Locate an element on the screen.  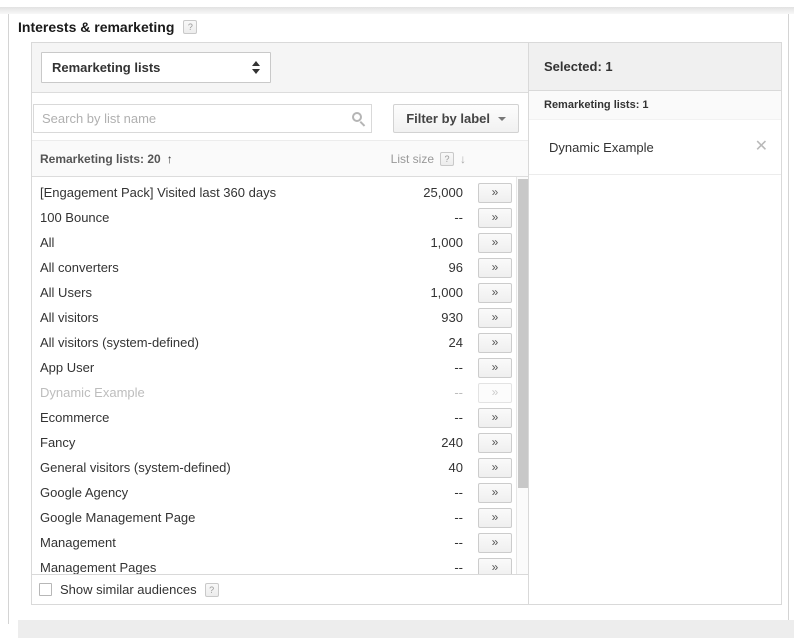
list-type-bar: Remarketing lists is located at coordinates (280, 68).